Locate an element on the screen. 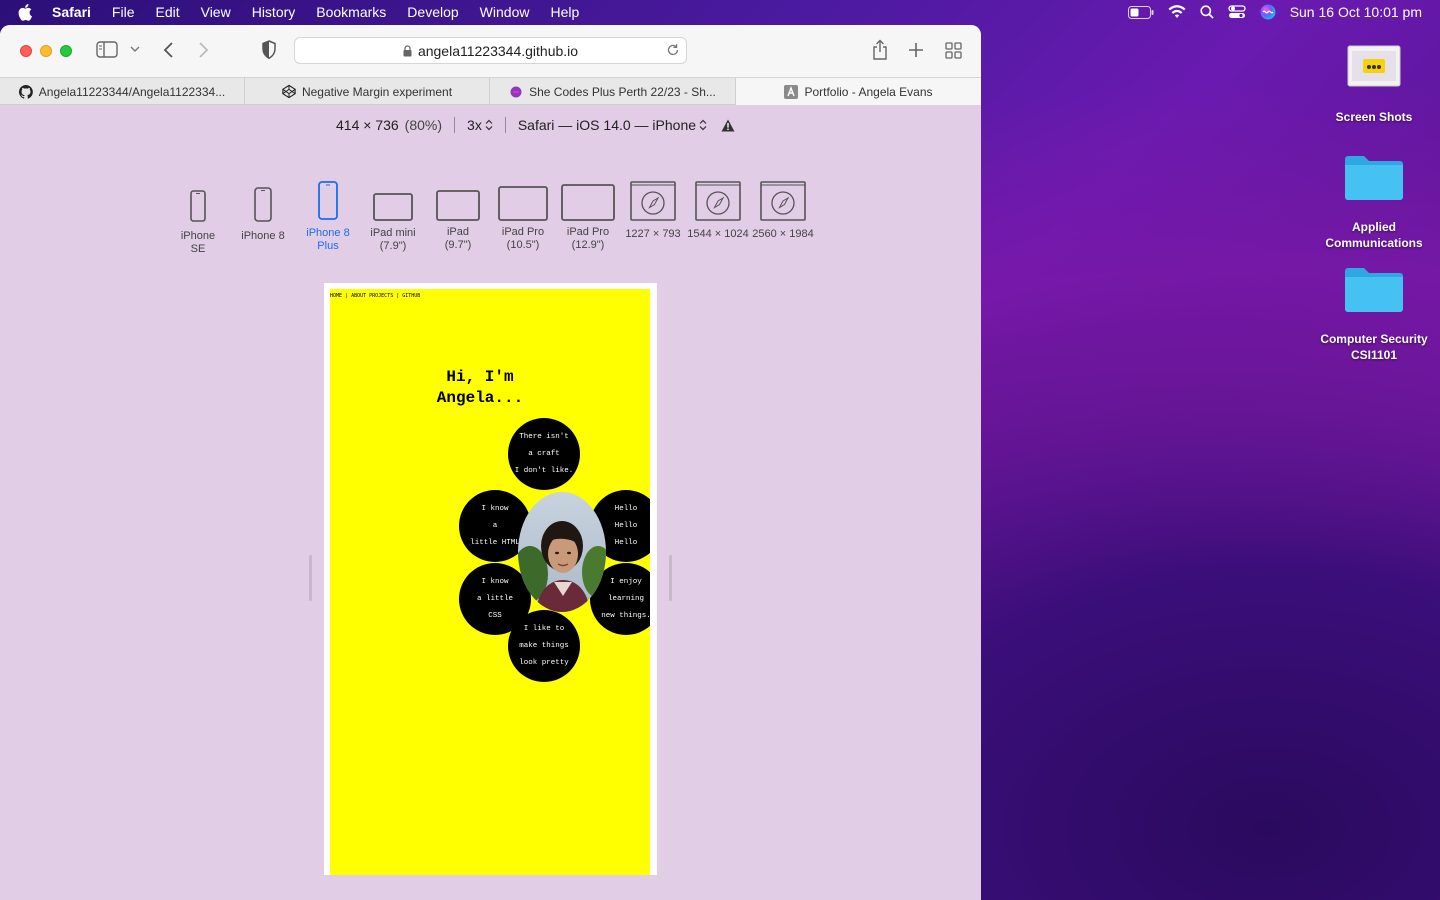 This screenshot has height=900, width=1440. letter-a-icon is located at coordinates (791, 91).